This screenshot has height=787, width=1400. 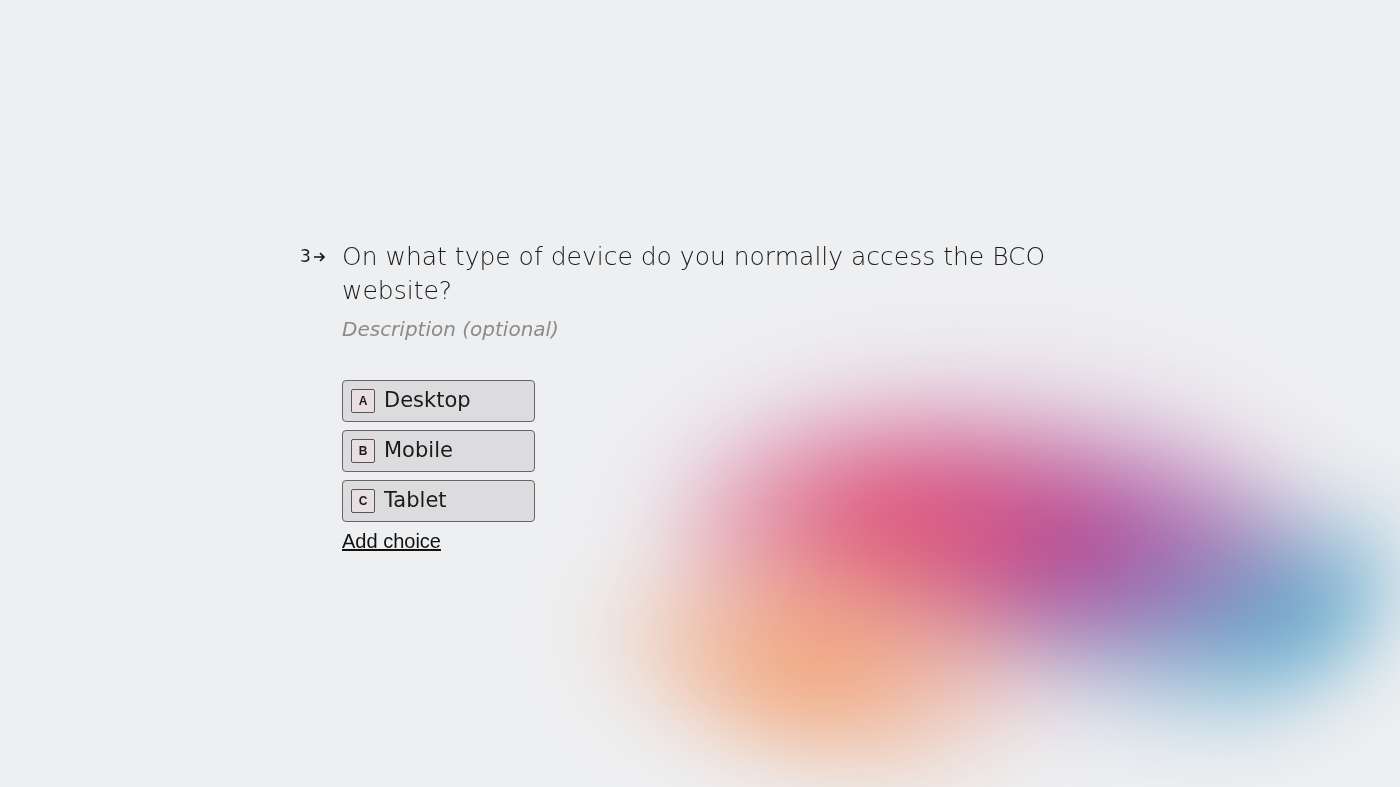 What do you see at coordinates (305, 257) in the screenshot?
I see `question-number: 3` at bounding box center [305, 257].